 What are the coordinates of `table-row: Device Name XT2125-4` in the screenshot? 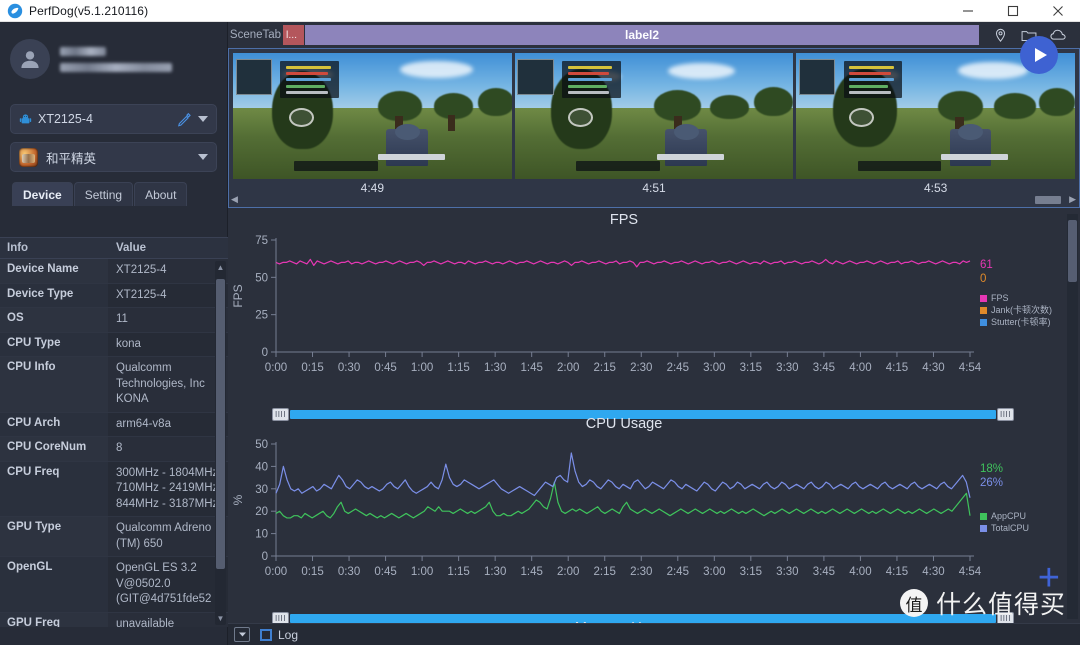 It's located at (114, 271).